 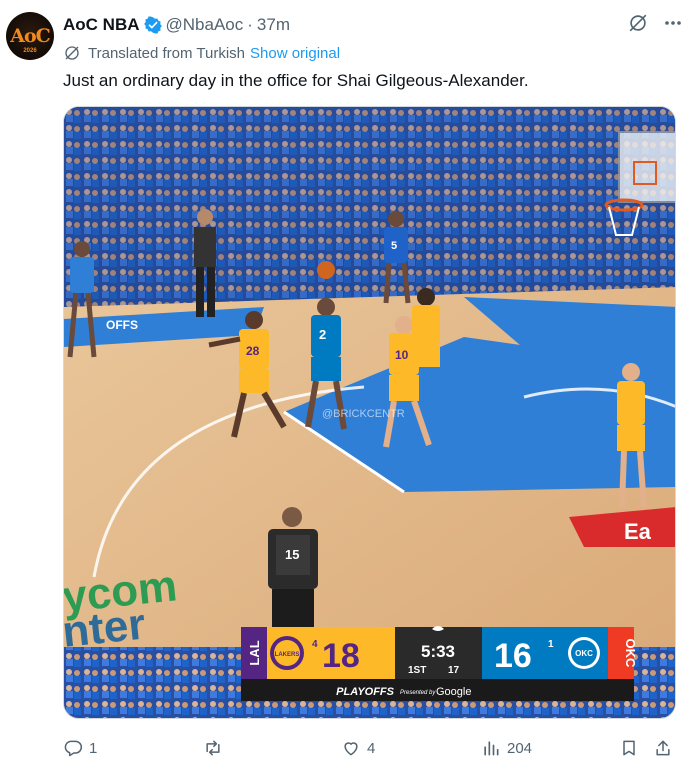 I want to click on reply-button: 1, so click(x=80, y=748).